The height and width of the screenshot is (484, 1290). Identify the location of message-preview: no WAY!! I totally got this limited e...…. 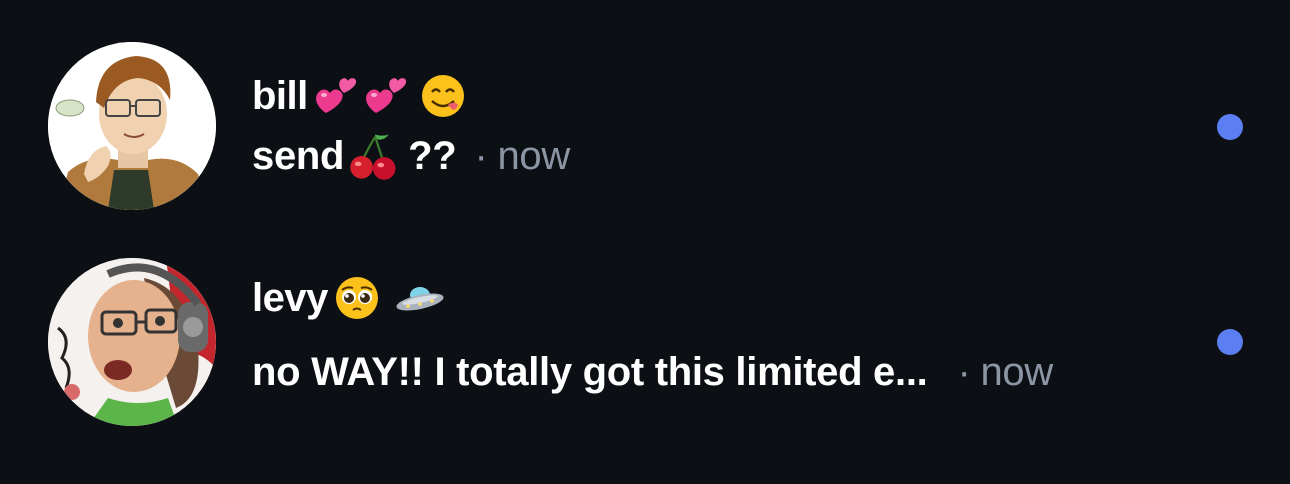
(652, 372).